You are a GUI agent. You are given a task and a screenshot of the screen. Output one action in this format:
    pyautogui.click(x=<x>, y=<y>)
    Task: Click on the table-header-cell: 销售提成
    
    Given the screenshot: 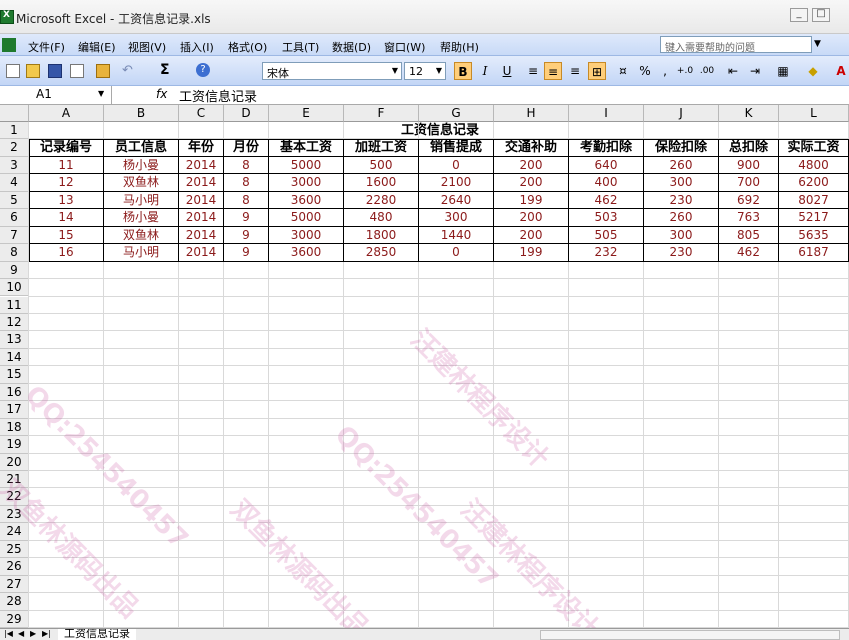 What is the action you would take?
    pyautogui.click(x=456, y=148)
    